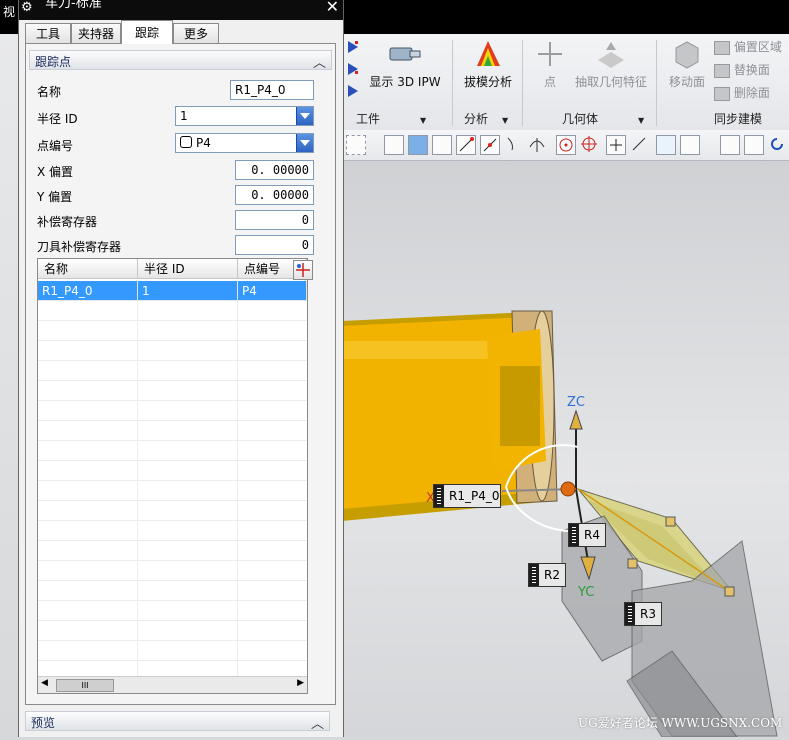 Image resolution: width=789 pixels, height=740 pixels. Describe the element at coordinates (44, 683) in the screenshot. I see `scroll-left-icon: ◀` at that location.